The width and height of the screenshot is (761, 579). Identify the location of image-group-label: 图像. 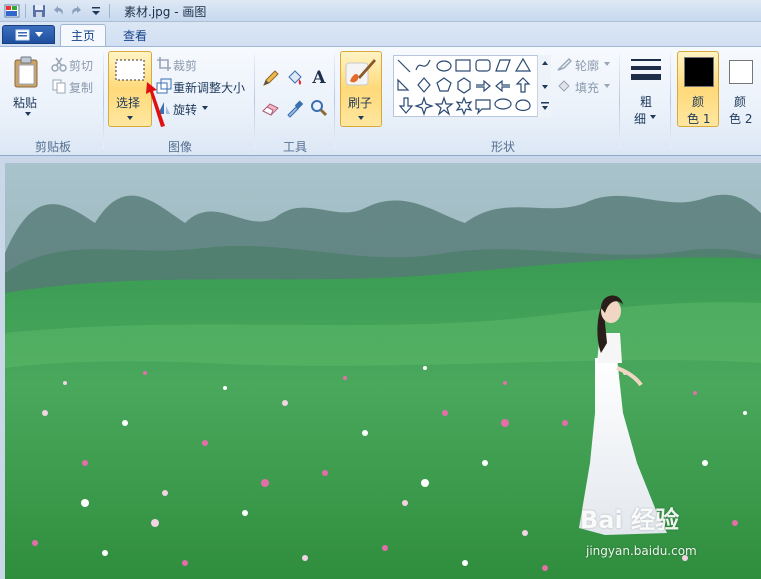
(179, 147).